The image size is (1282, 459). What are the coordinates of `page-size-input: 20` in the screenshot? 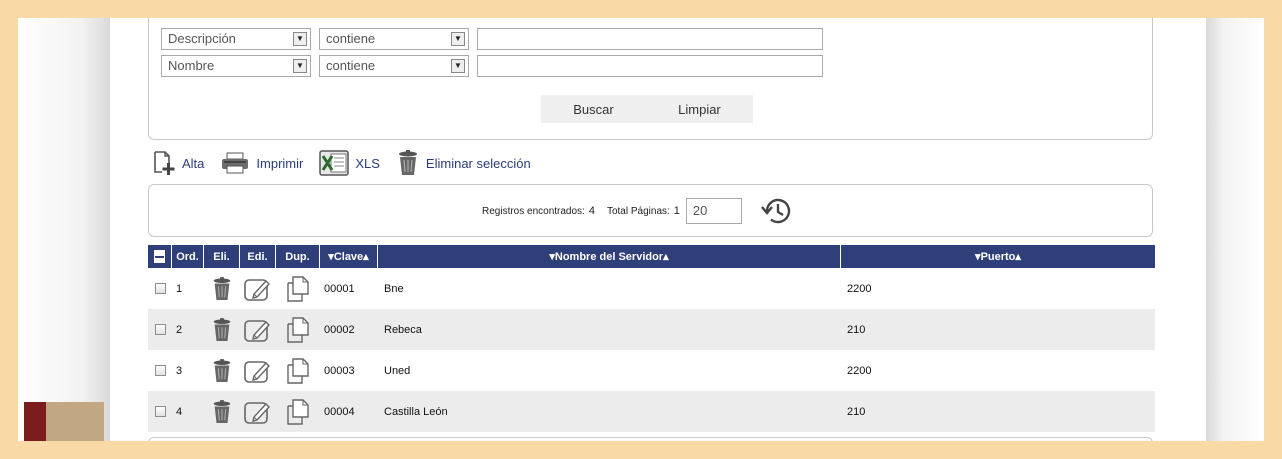 It's located at (713, 211).